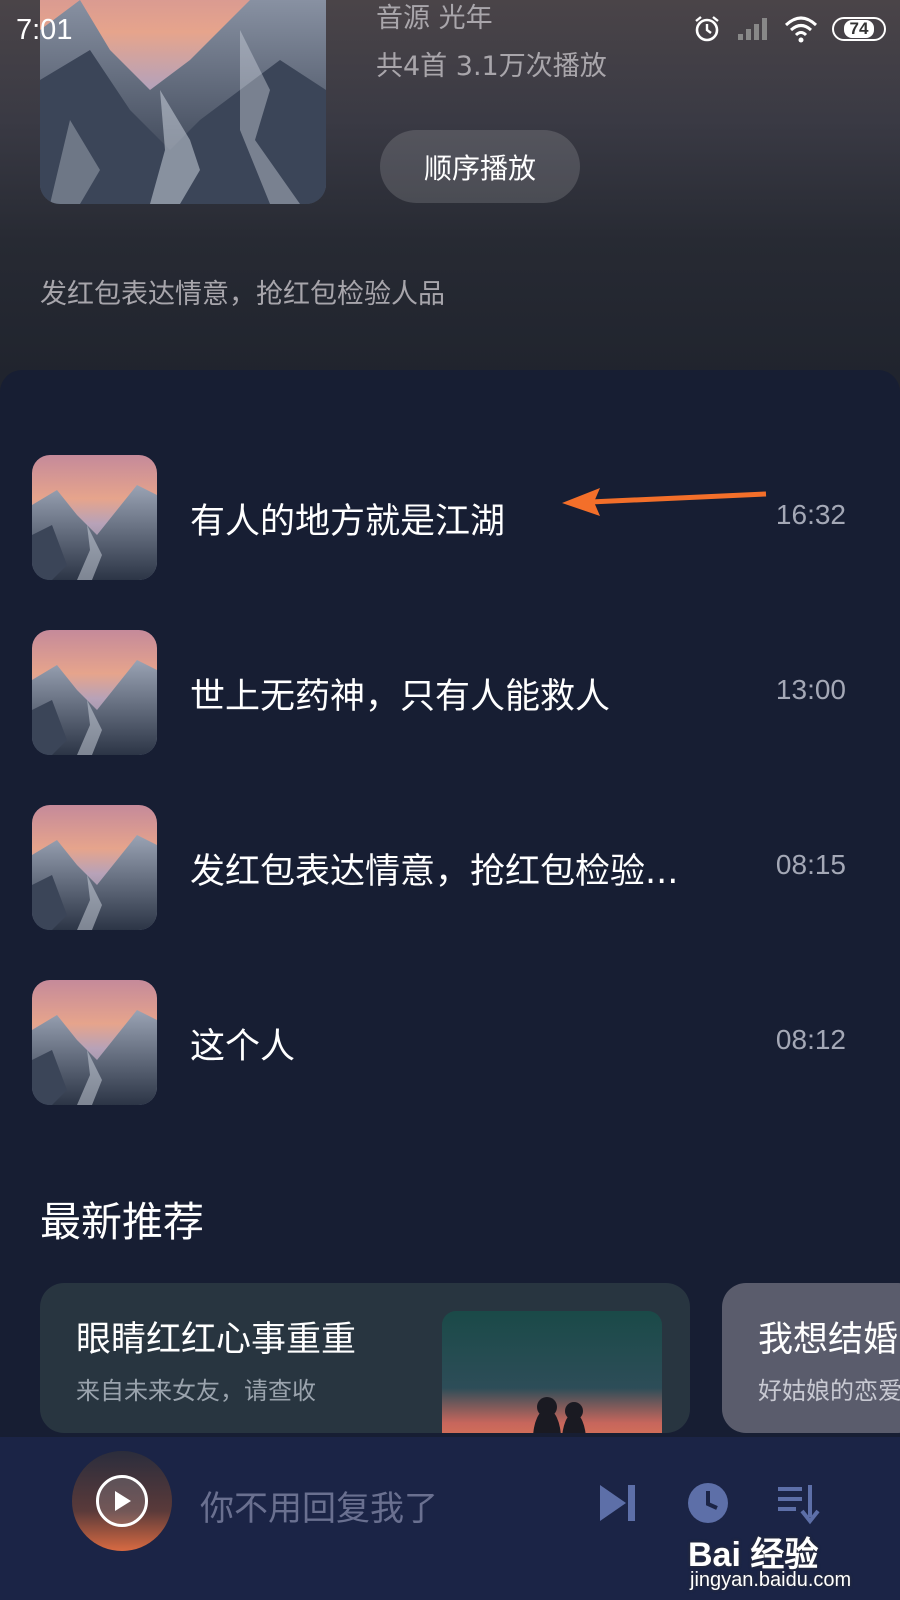 The width and height of the screenshot is (900, 1600). What do you see at coordinates (810, 514) in the screenshot?
I see `track-duration: 16:32` at bounding box center [810, 514].